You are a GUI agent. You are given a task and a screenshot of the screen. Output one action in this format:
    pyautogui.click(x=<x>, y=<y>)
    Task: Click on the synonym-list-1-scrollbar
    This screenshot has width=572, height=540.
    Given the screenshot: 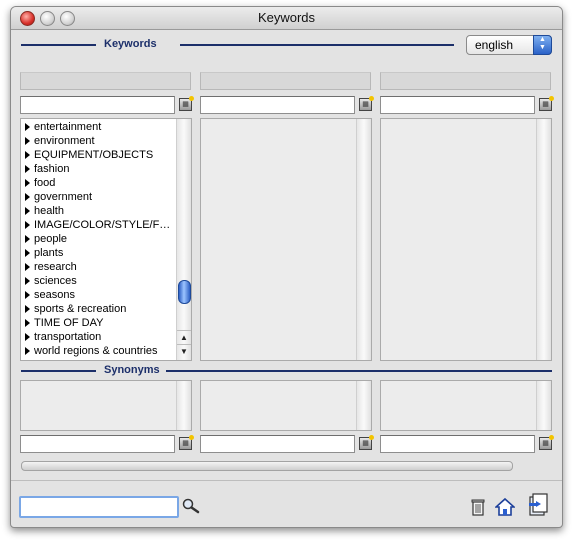 What is the action you would take?
    pyautogui.click(x=183, y=405)
    